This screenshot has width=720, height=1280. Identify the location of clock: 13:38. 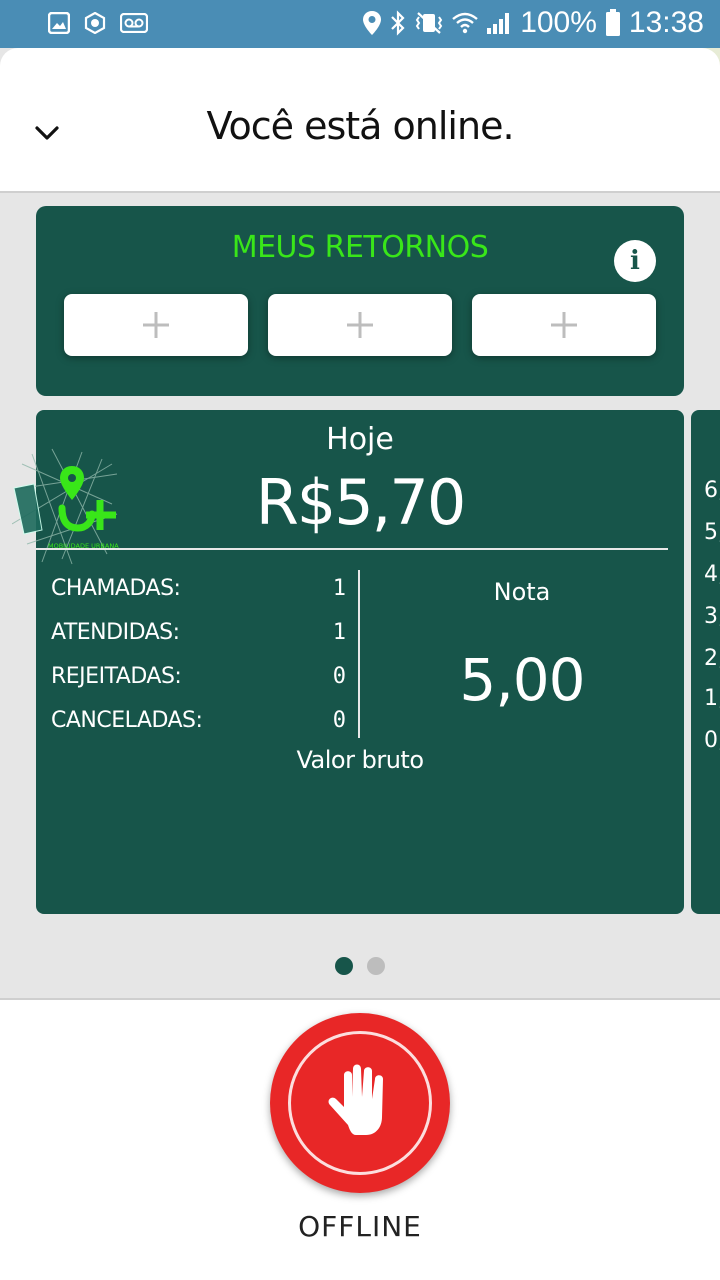
(666, 22).